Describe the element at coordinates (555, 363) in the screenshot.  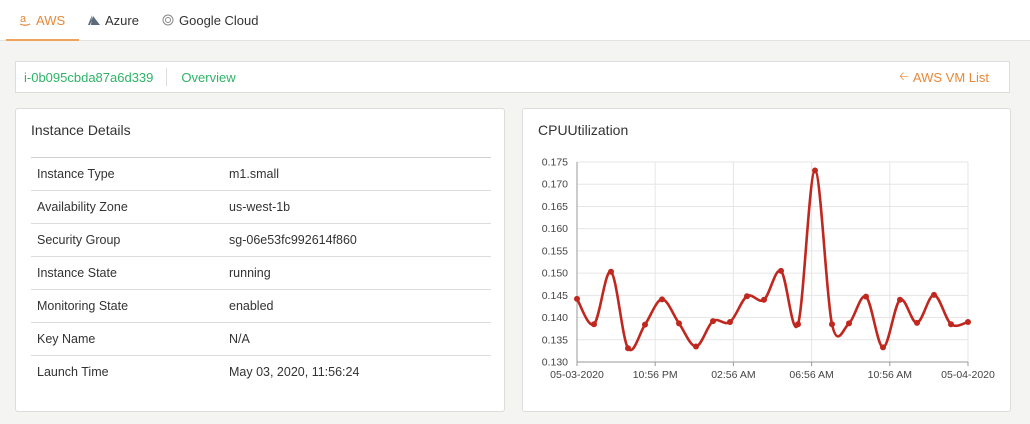
I see `y-tick-label: 0.130` at that location.